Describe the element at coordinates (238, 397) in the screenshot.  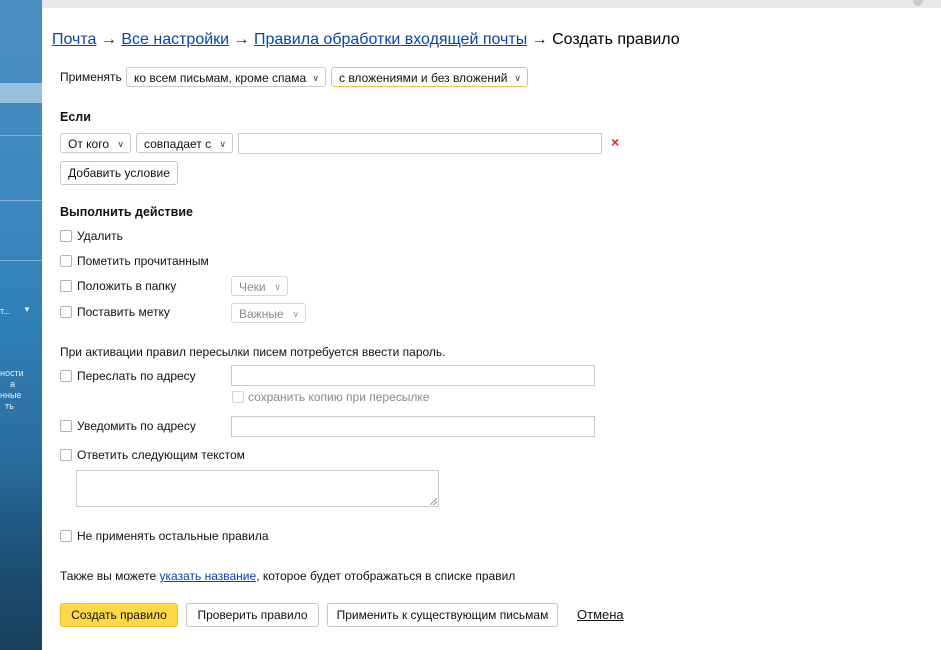
I see `keep-copy-checkbox` at that location.